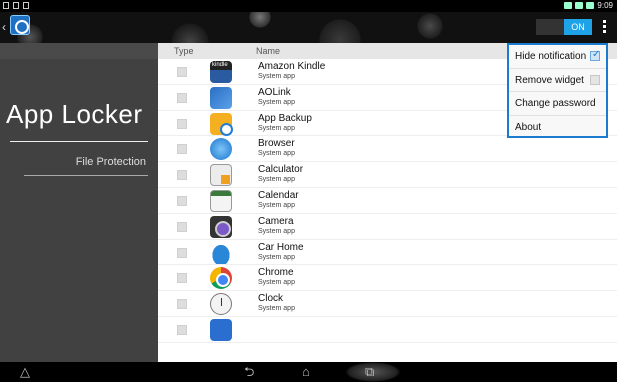 This screenshot has width=617, height=382. Describe the element at coordinates (278, 195) in the screenshot. I see `app-name: Calendar` at that location.